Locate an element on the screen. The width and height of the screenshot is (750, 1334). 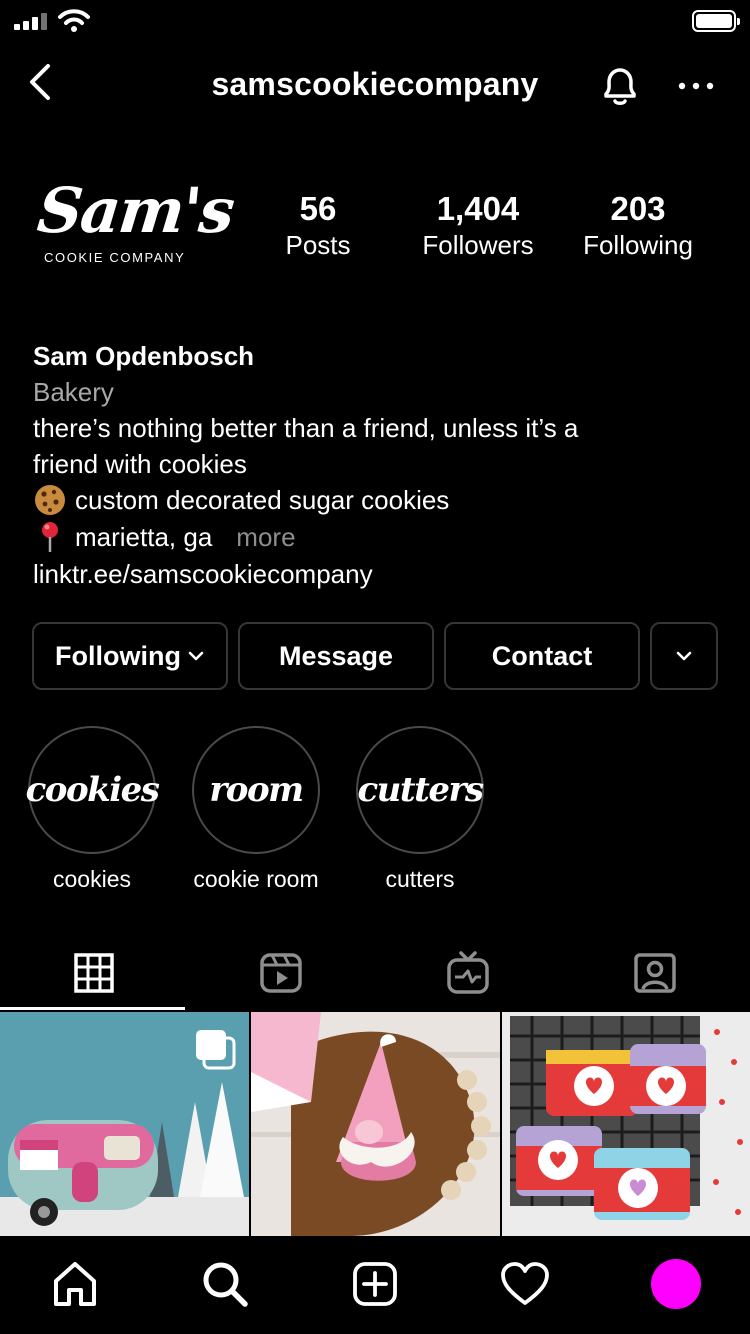
home-icon is located at coordinates (75, 1284).